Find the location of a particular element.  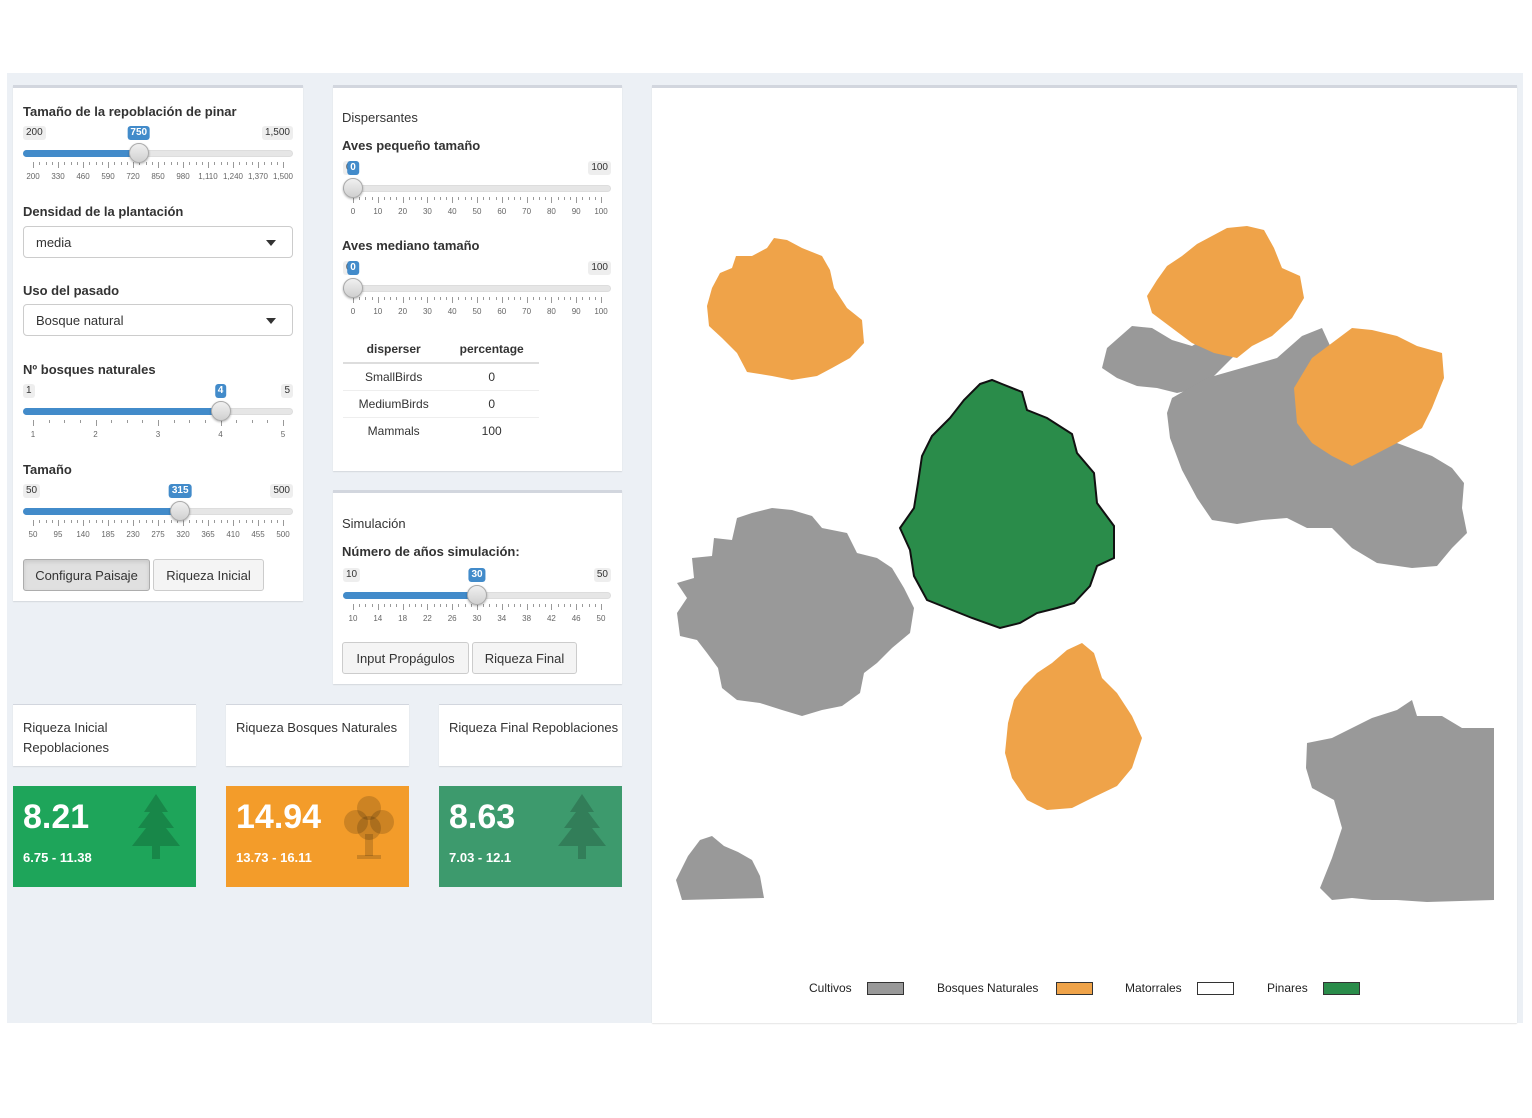

slider-tick-label: 410 is located at coordinates (233, 534).